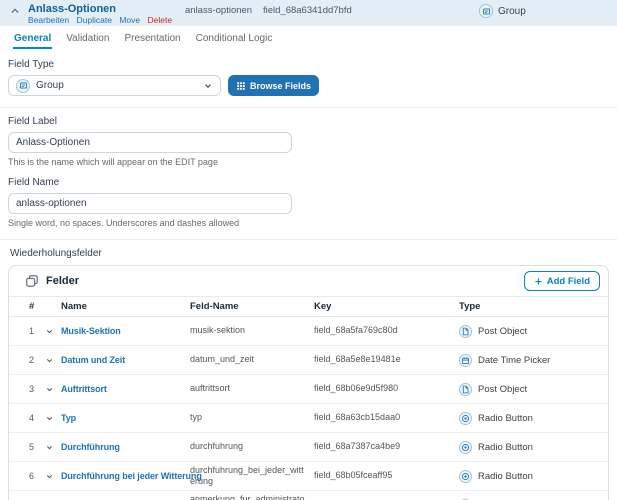 The image size is (617, 500). Describe the element at coordinates (33, 38) in the screenshot. I see `tab-general: General` at that location.